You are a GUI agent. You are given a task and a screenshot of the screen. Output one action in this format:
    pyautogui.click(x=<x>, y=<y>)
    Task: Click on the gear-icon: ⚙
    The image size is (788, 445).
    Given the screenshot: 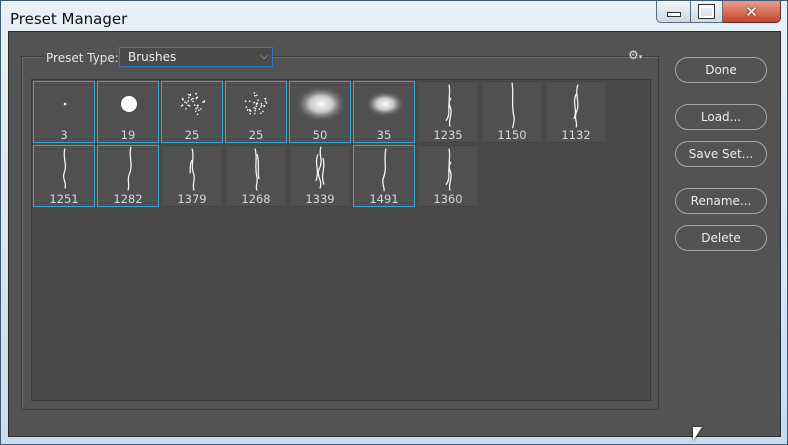 What is the action you would take?
    pyautogui.click(x=633, y=55)
    